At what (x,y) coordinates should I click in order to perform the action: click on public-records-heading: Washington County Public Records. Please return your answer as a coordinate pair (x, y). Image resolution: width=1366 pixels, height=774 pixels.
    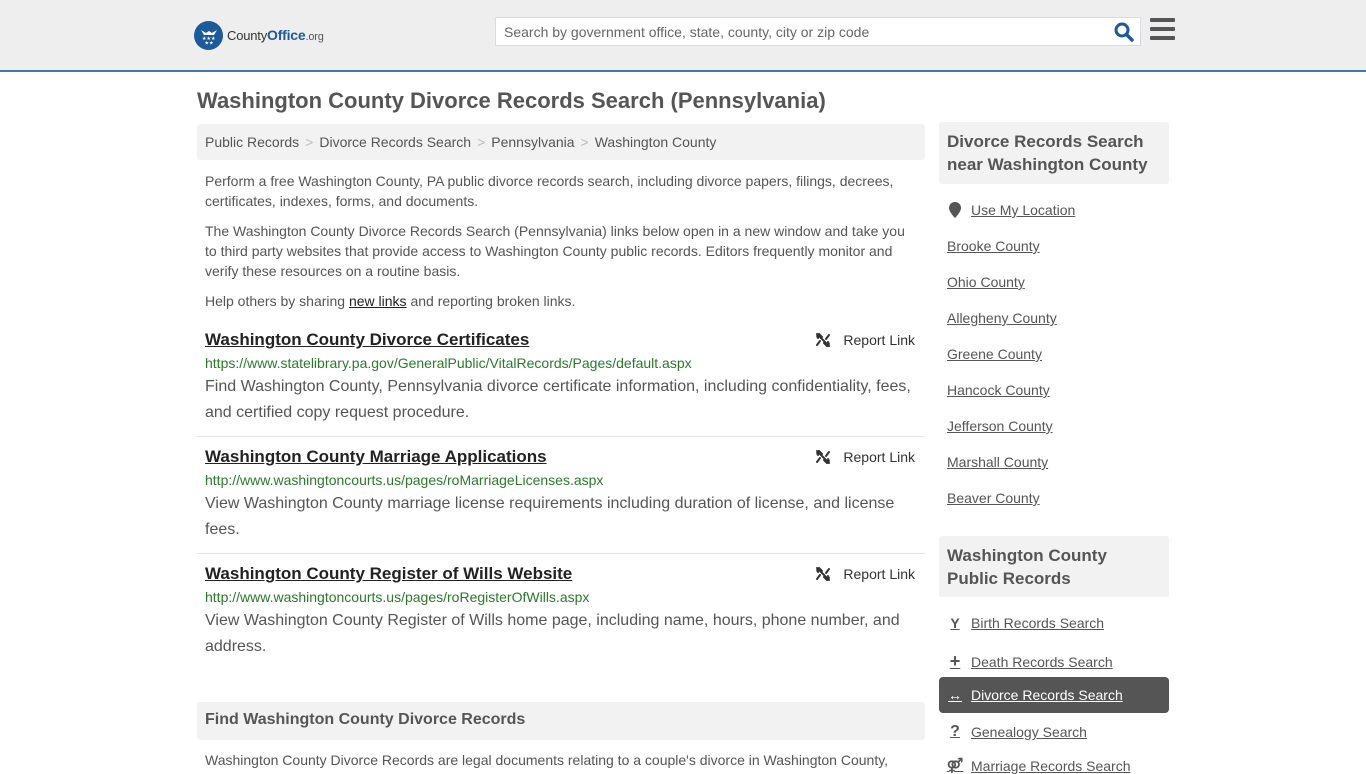
    Looking at the image, I should click on (1054, 566).